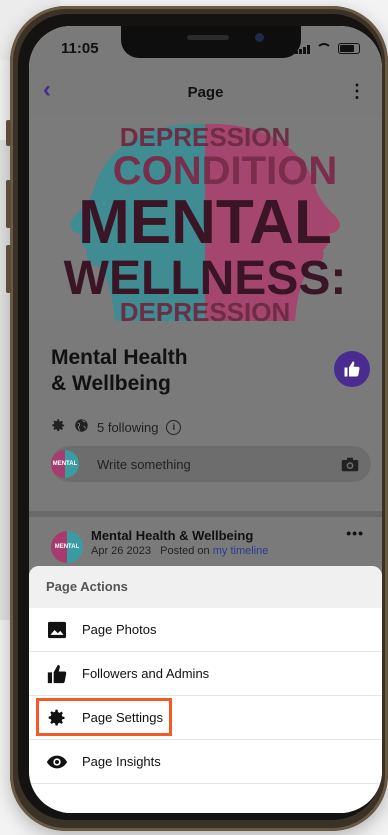 This screenshot has height=835, width=388. I want to click on gear-icon, so click(58, 427).